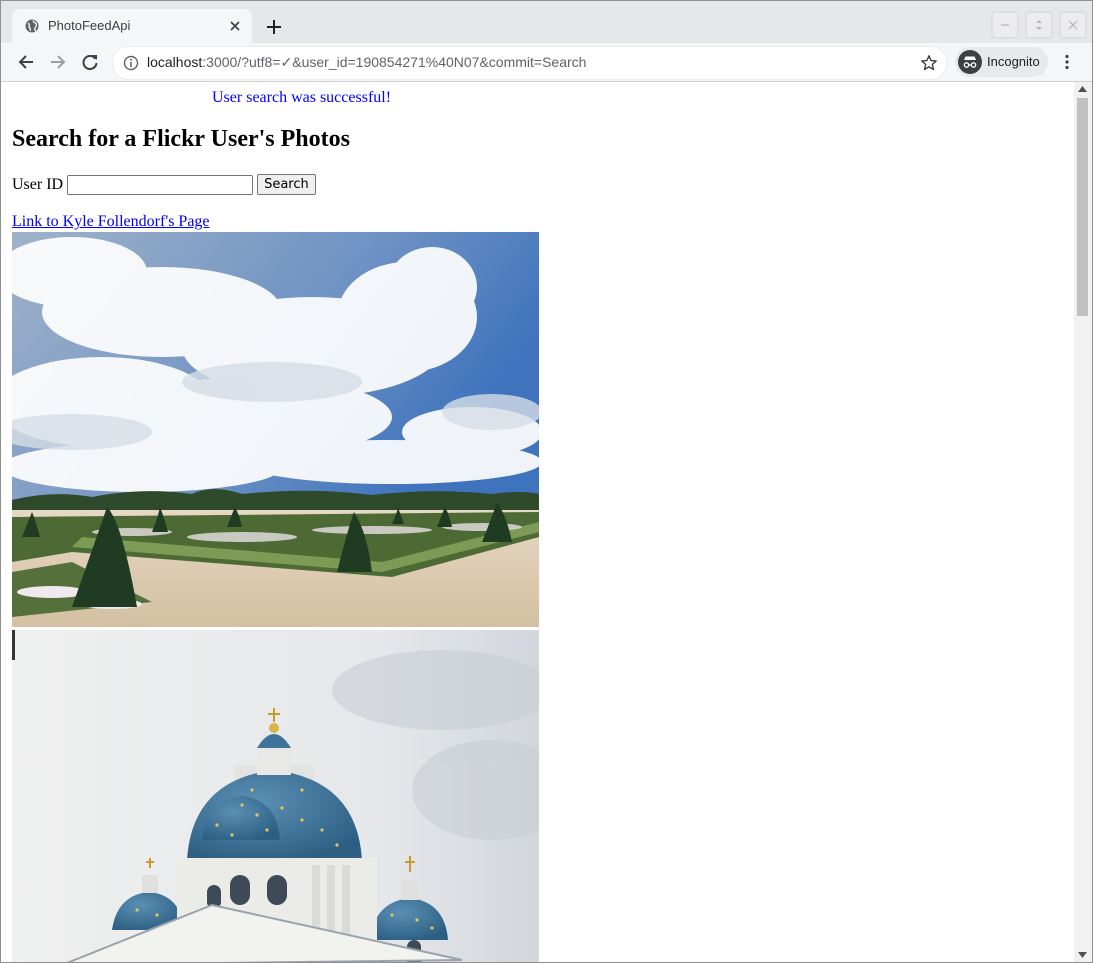  Describe the element at coordinates (131, 63) in the screenshot. I see `info-icon` at that location.